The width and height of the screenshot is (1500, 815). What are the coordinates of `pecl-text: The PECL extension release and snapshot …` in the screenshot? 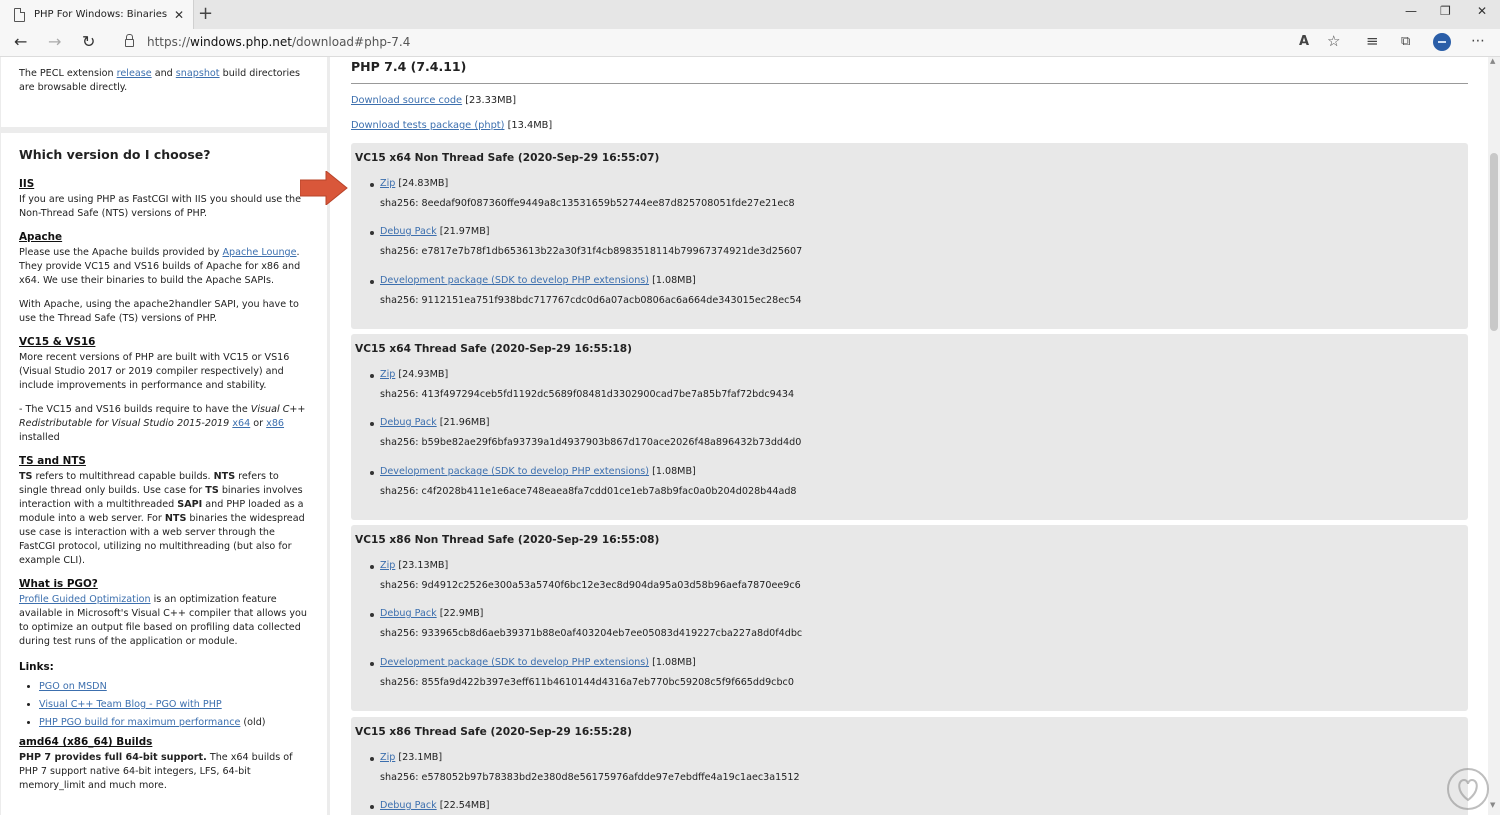 It's located at (160, 80).